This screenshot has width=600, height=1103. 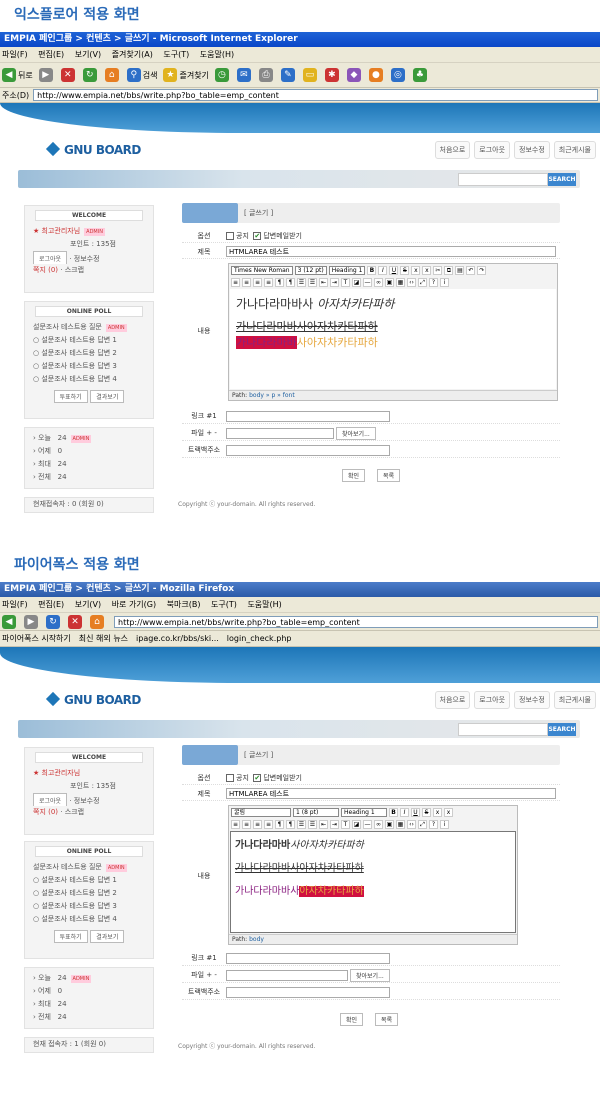 What do you see at coordinates (10, 621) in the screenshot?
I see `back-button: ◀` at bounding box center [10, 621].